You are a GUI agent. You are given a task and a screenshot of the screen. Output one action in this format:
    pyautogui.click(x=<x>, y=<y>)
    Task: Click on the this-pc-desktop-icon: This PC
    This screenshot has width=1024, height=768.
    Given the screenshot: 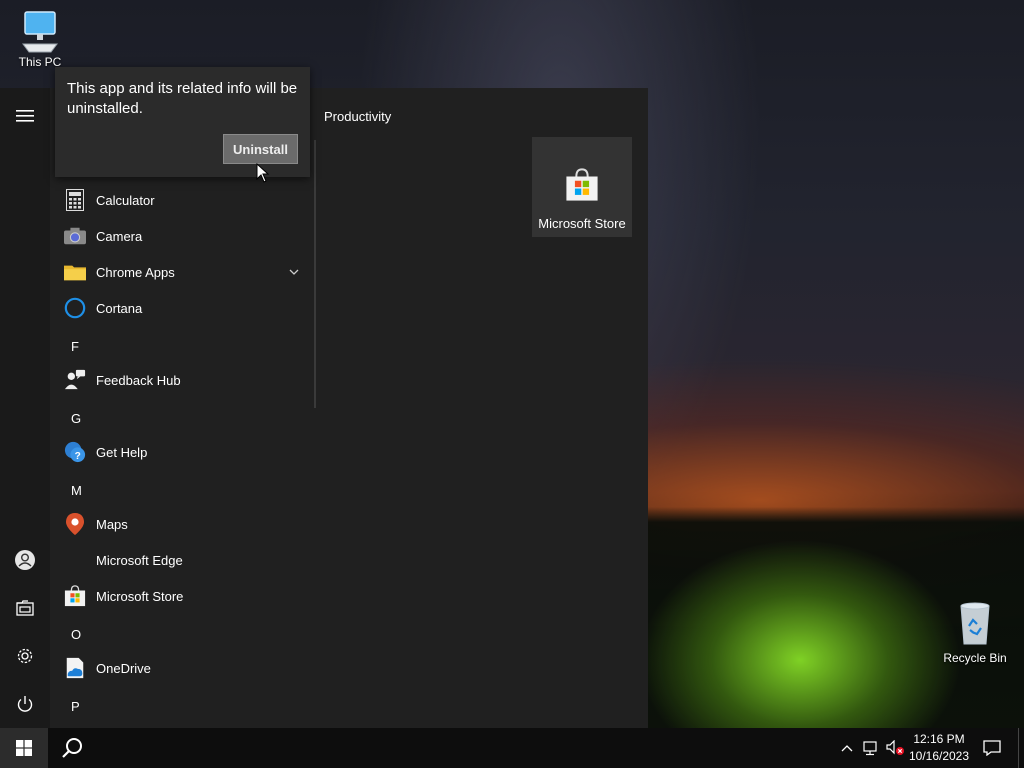 What is the action you would take?
    pyautogui.click(x=40, y=38)
    